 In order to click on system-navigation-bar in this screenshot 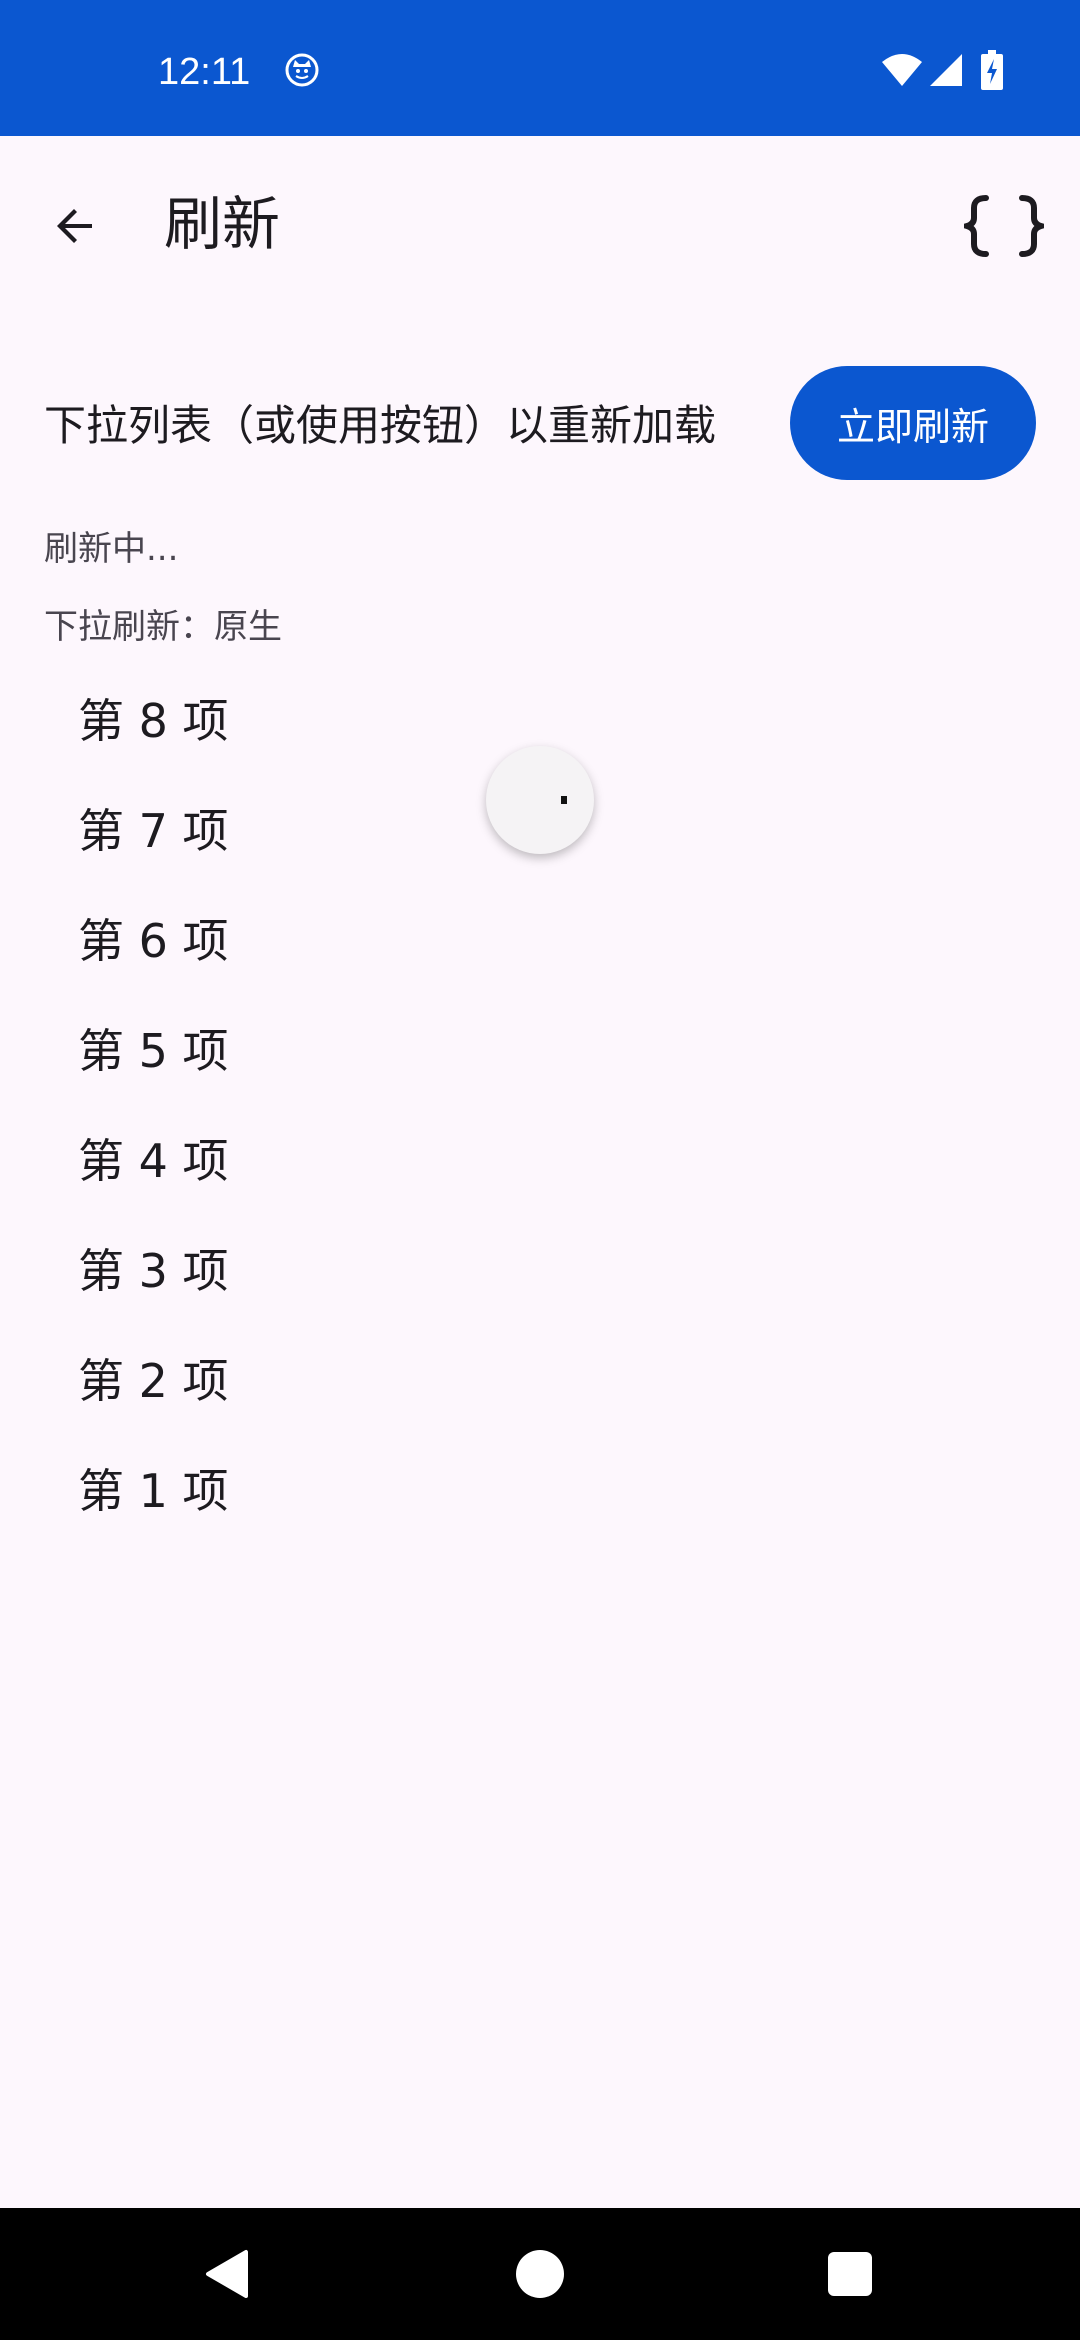, I will do `click(540, 2274)`.